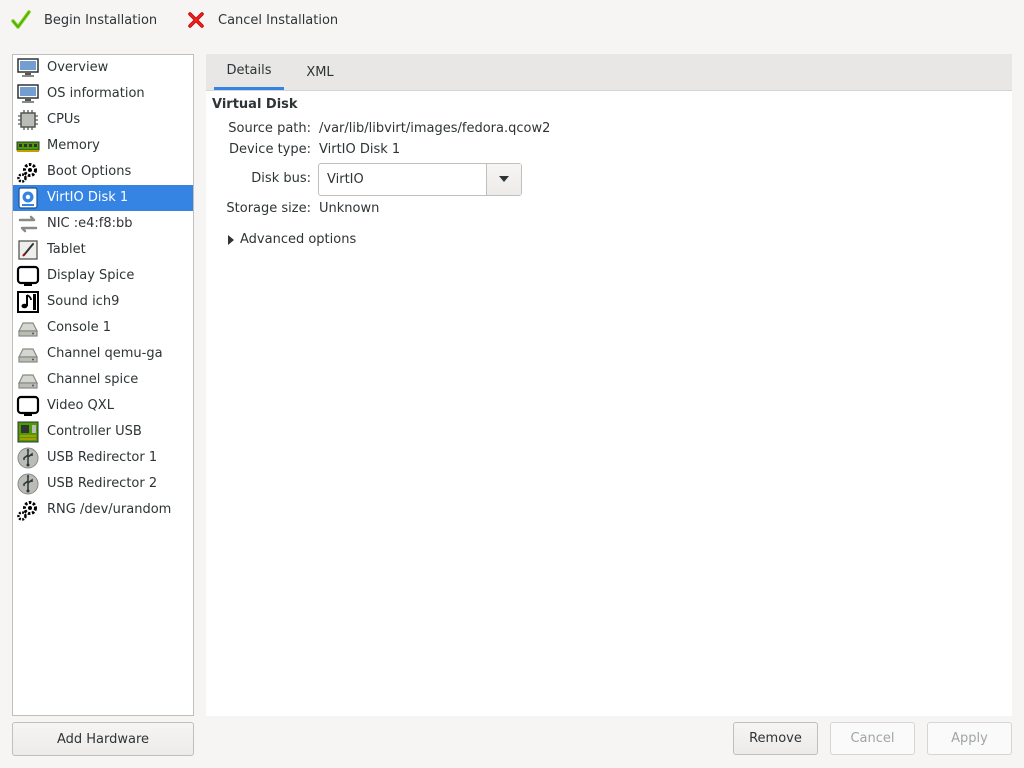  What do you see at coordinates (66, 249) in the screenshot?
I see `sidebar-item-label: Tablet` at bounding box center [66, 249].